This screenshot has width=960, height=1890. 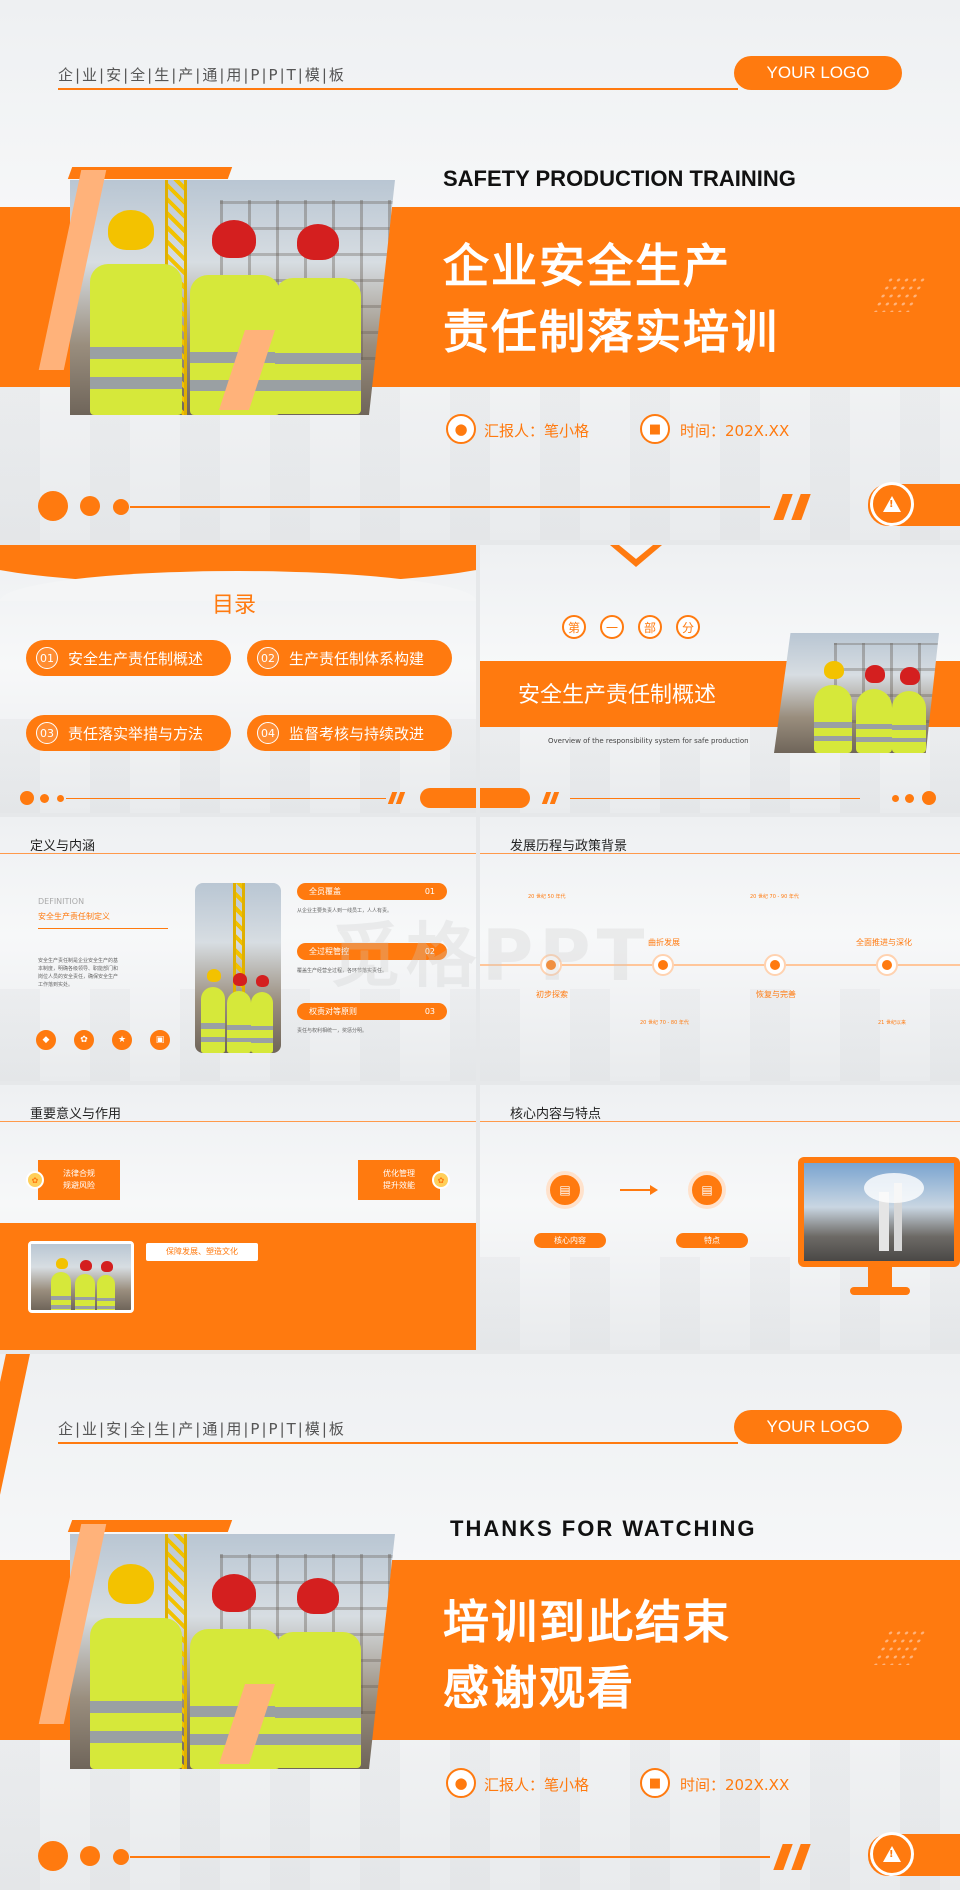 What do you see at coordinates (238, 1217) in the screenshot?
I see `significance-slide: 重要意义与作用 法律合规 规避风险 ✿ 优化管理 提升效能 ✿ 保障发展、塑造文化` at bounding box center [238, 1217].